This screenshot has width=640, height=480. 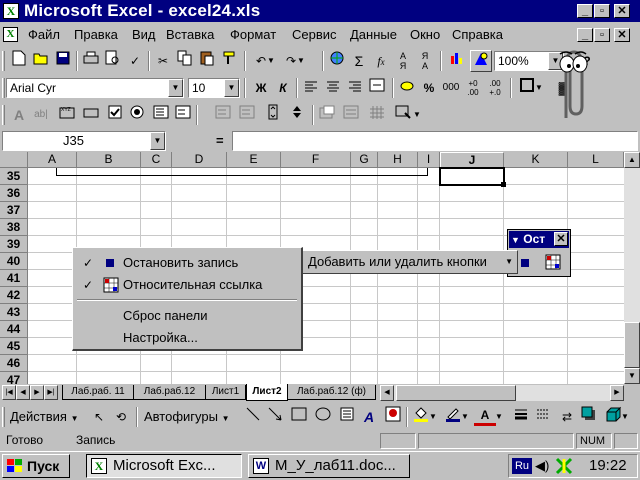 I want to click on label-control-icon: A, so click(x=19, y=115).